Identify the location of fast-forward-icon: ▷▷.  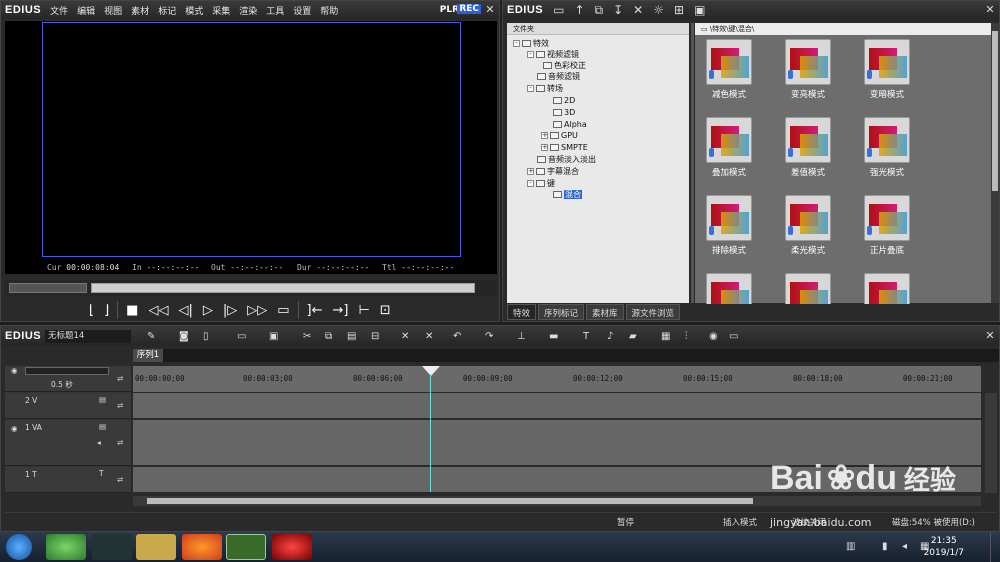
(257, 310).